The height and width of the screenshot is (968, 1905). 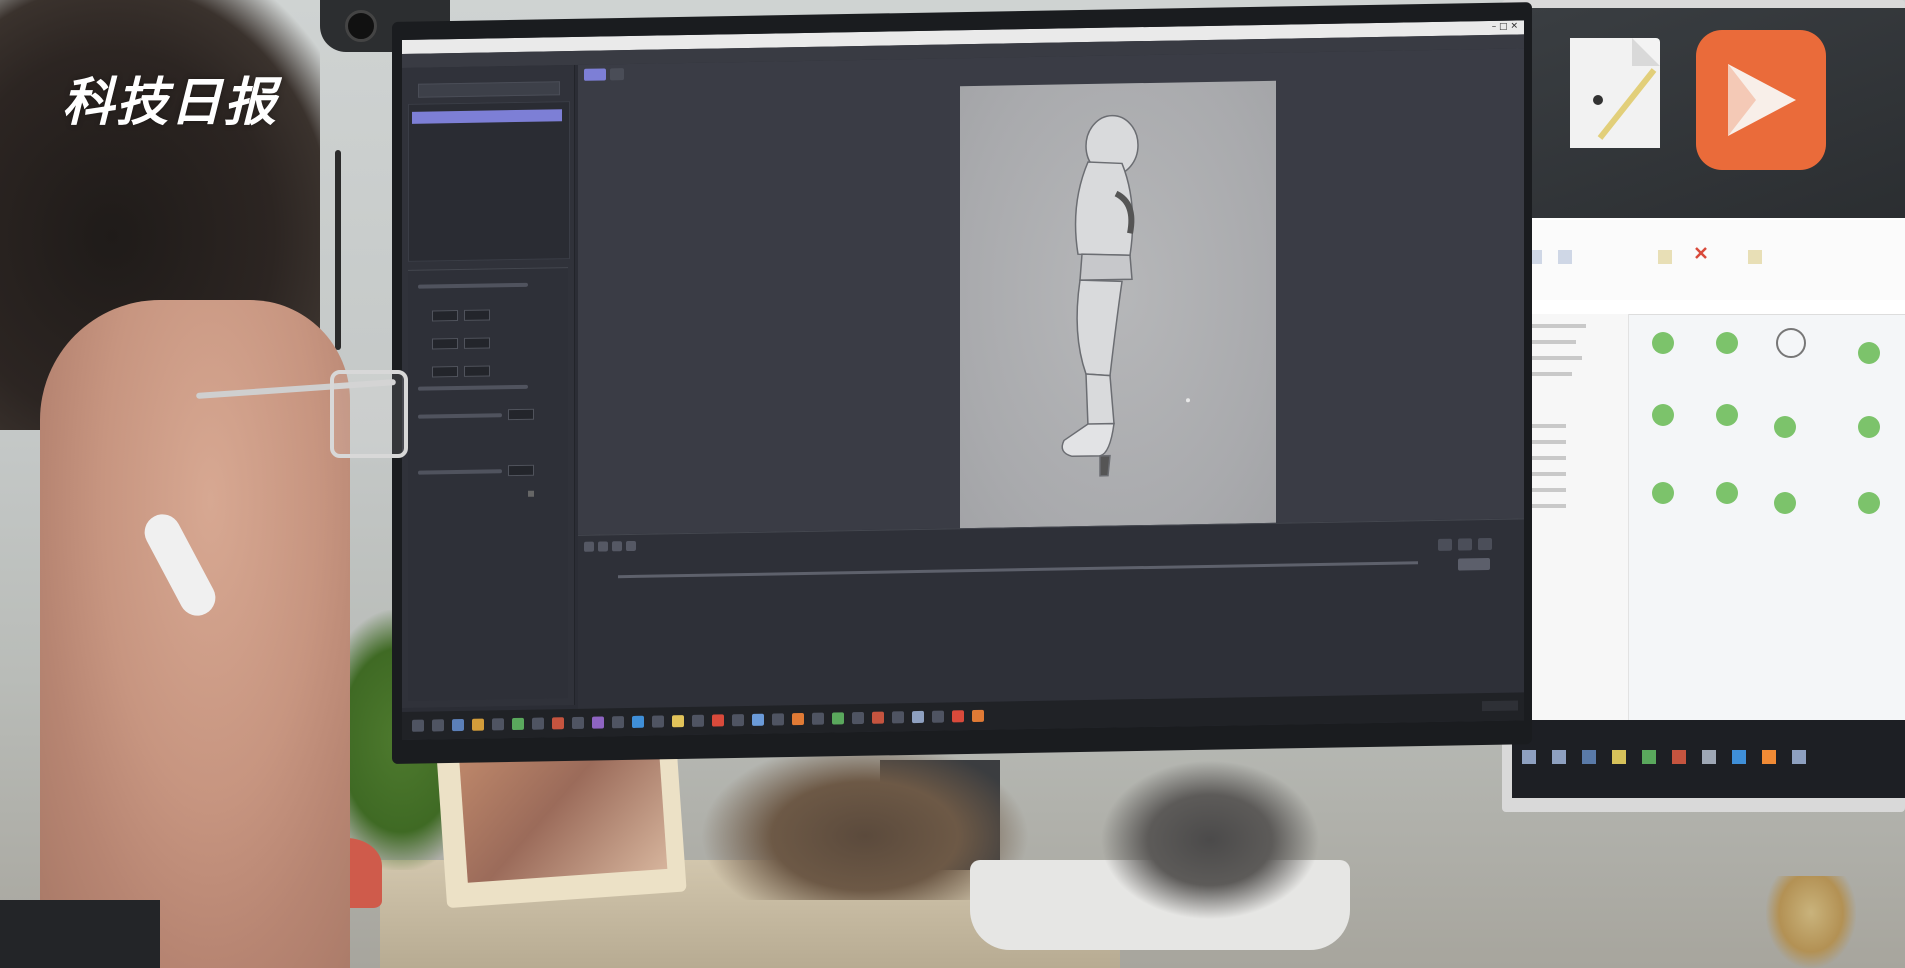 What do you see at coordinates (1503, 27) in the screenshot?
I see `maximize-icon: □` at bounding box center [1503, 27].